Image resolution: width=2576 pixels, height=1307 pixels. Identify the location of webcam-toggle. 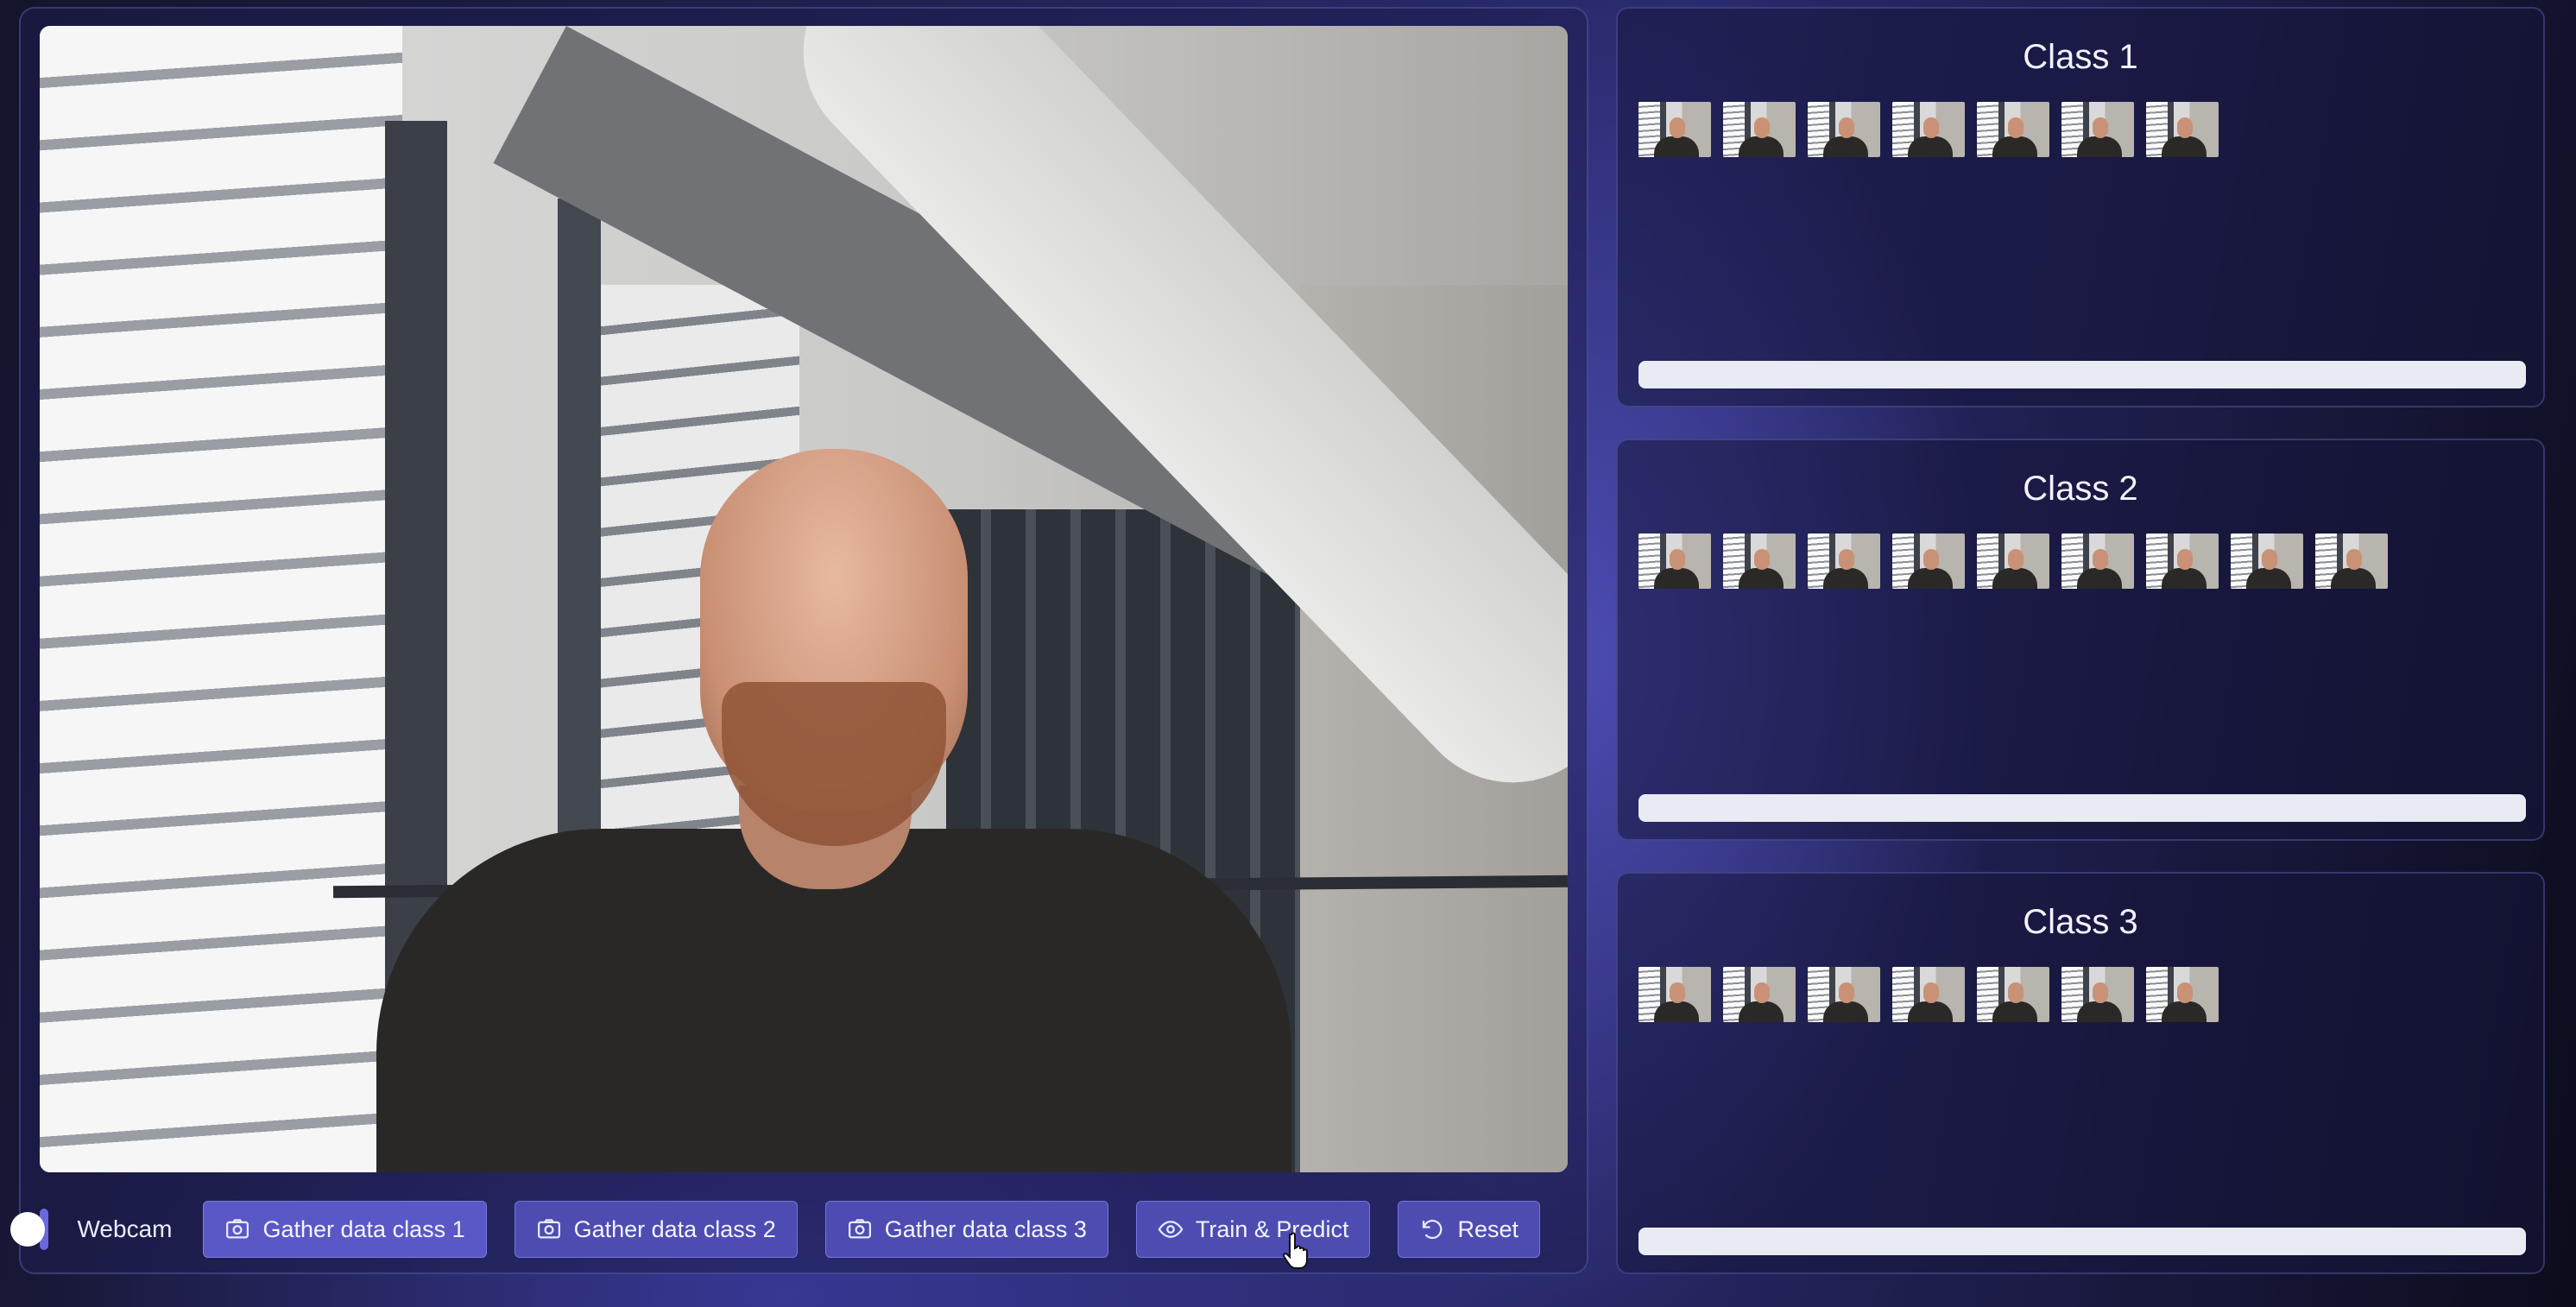
(28, 1229).